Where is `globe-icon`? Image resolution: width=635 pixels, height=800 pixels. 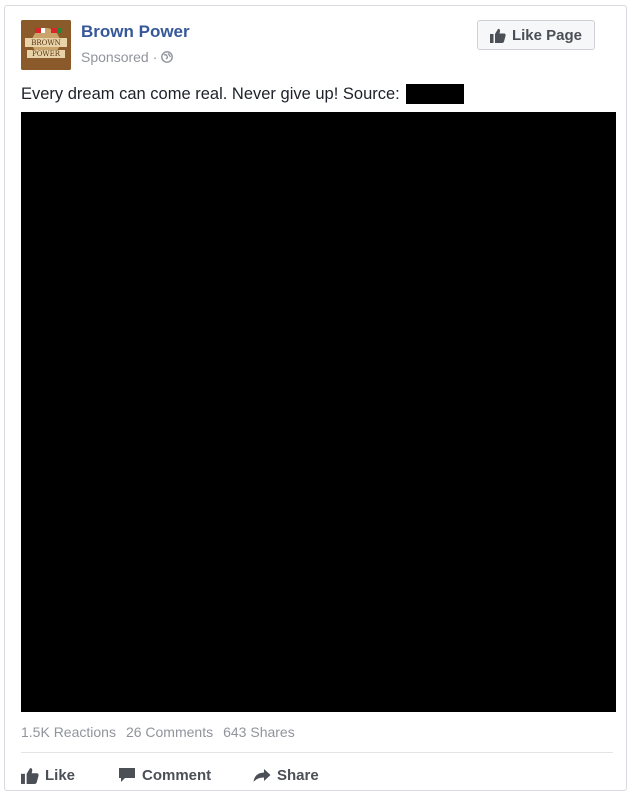 globe-icon is located at coordinates (167, 57).